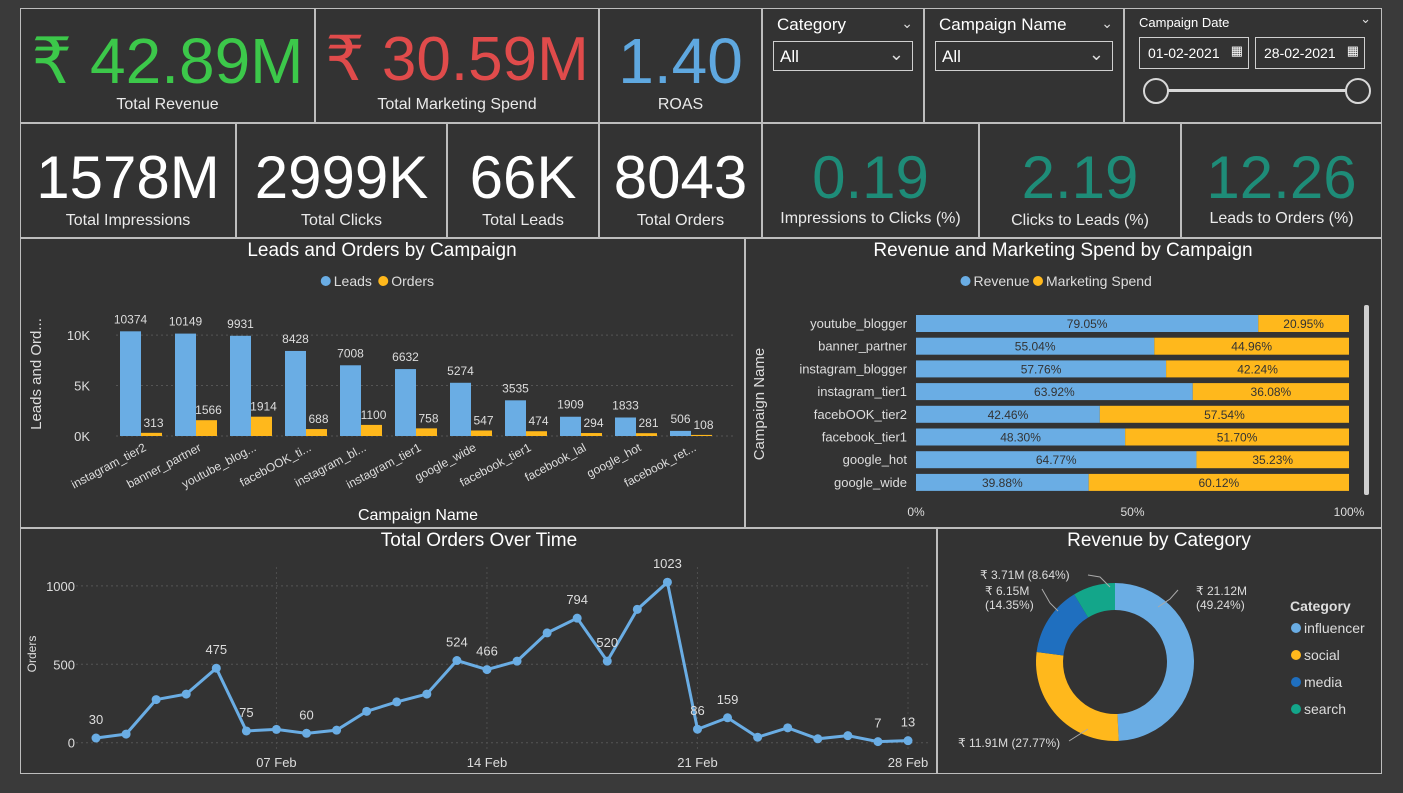  I want to click on category-dropdown: All ⌄, so click(843, 56).